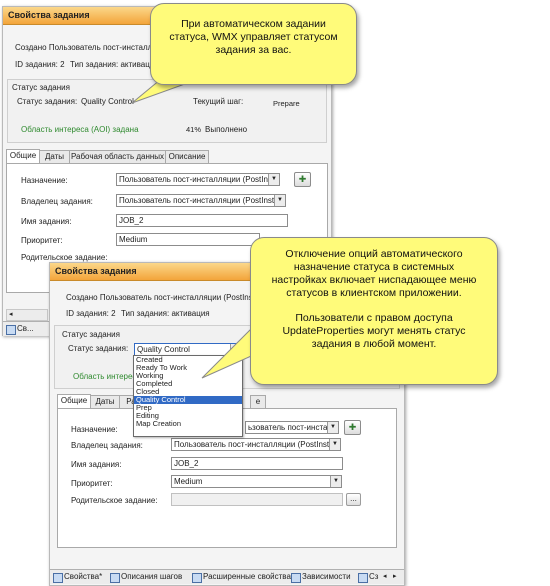  What do you see at coordinates (96, 464) in the screenshot?
I see `front-name-label: Имя задания:` at bounding box center [96, 464].